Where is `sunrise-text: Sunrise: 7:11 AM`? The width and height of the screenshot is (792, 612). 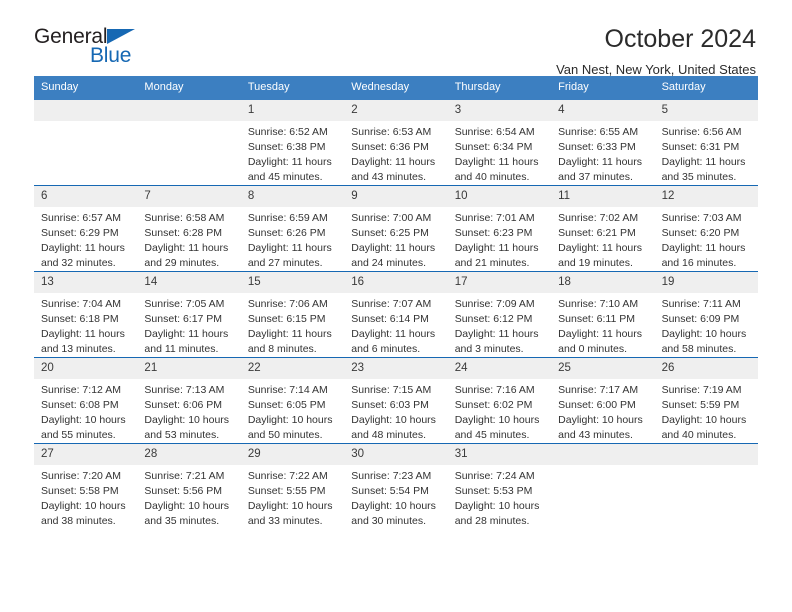
sunrise-text: Sunrise: 7:11 AM is located at coordinates (701, 304).